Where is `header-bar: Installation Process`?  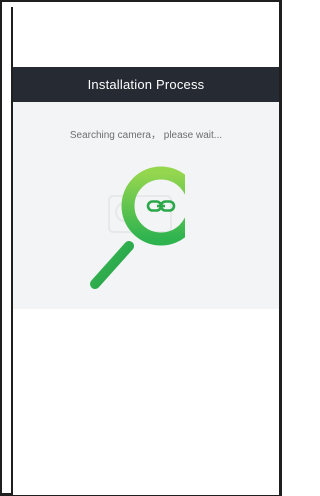 header-bar: Installation Process is located at coordinates (146, 84).